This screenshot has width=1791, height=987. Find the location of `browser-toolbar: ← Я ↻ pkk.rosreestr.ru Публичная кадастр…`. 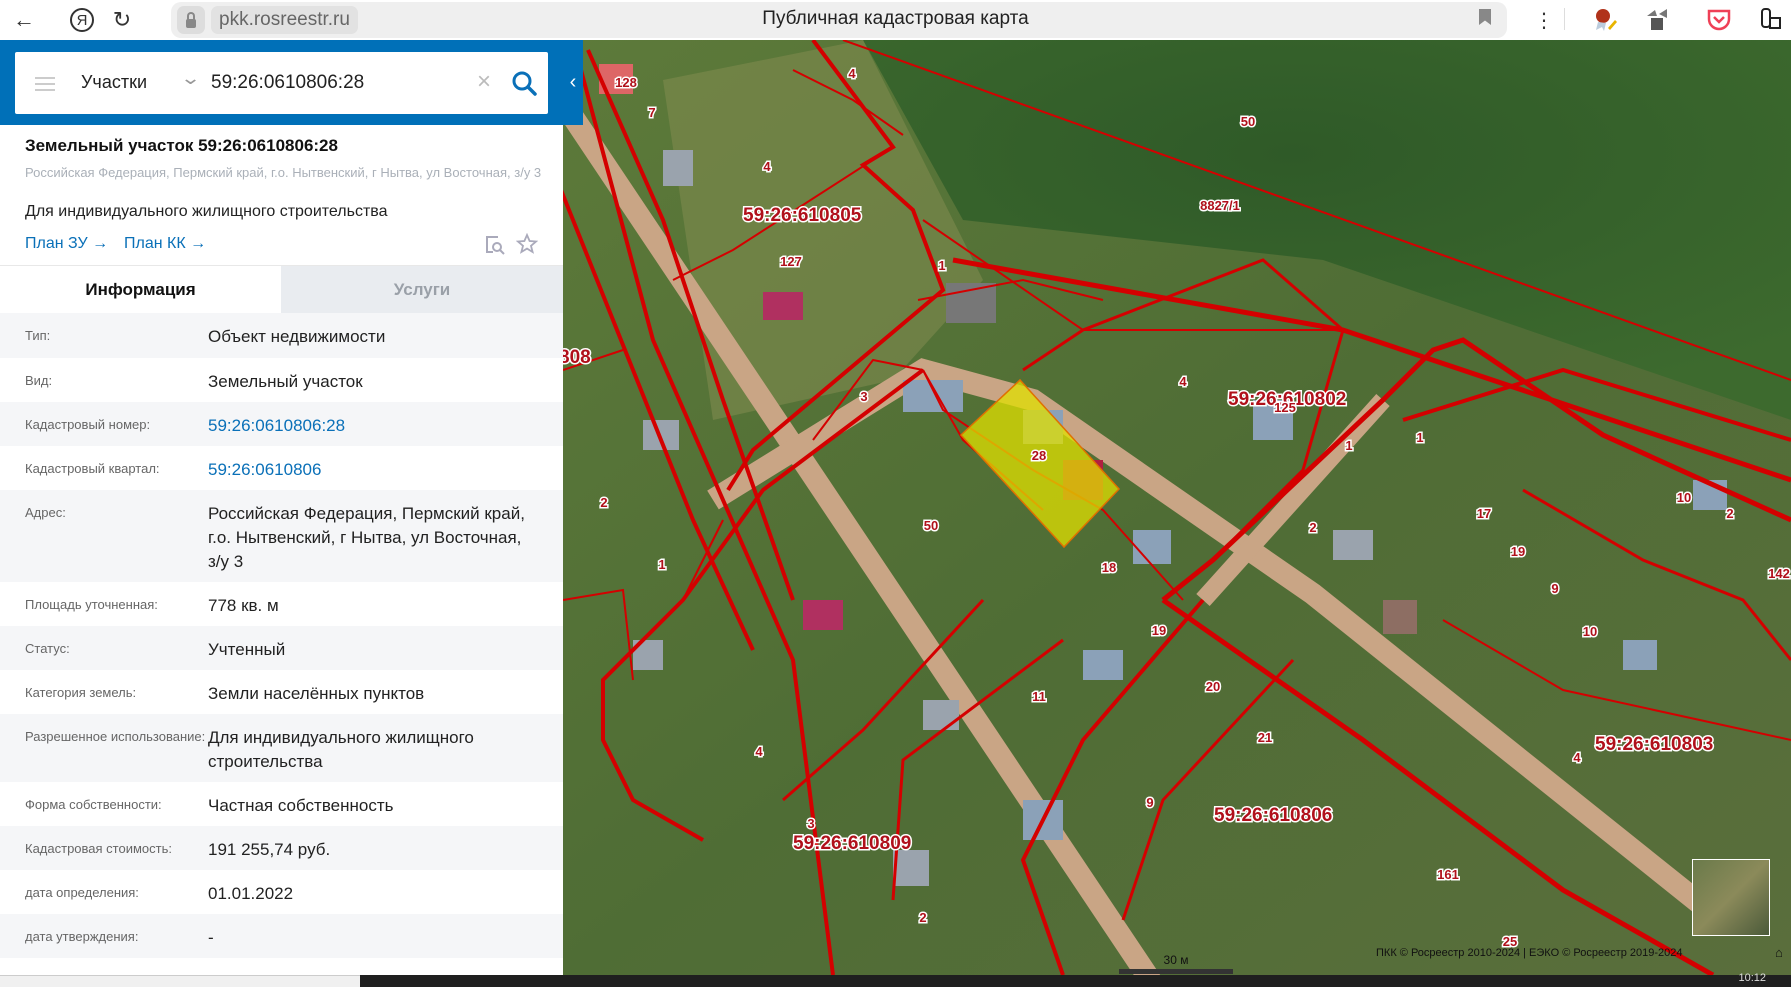

browser-toolbar: ← Я ↻ pkk.rosreestr.ru Публичная кадастр… is located at coordinates (895, 20).